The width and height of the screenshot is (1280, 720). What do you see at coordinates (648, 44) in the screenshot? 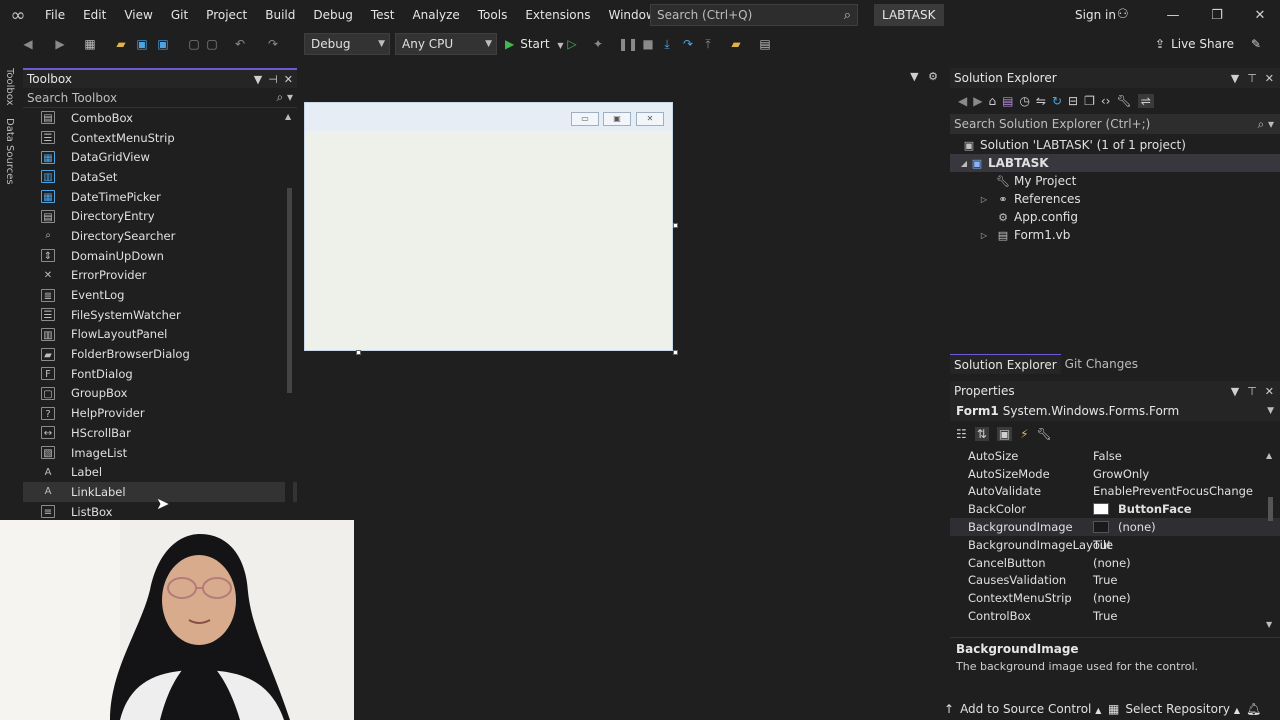
I see `stop-icon: ■` at bounding box center [648, 44].